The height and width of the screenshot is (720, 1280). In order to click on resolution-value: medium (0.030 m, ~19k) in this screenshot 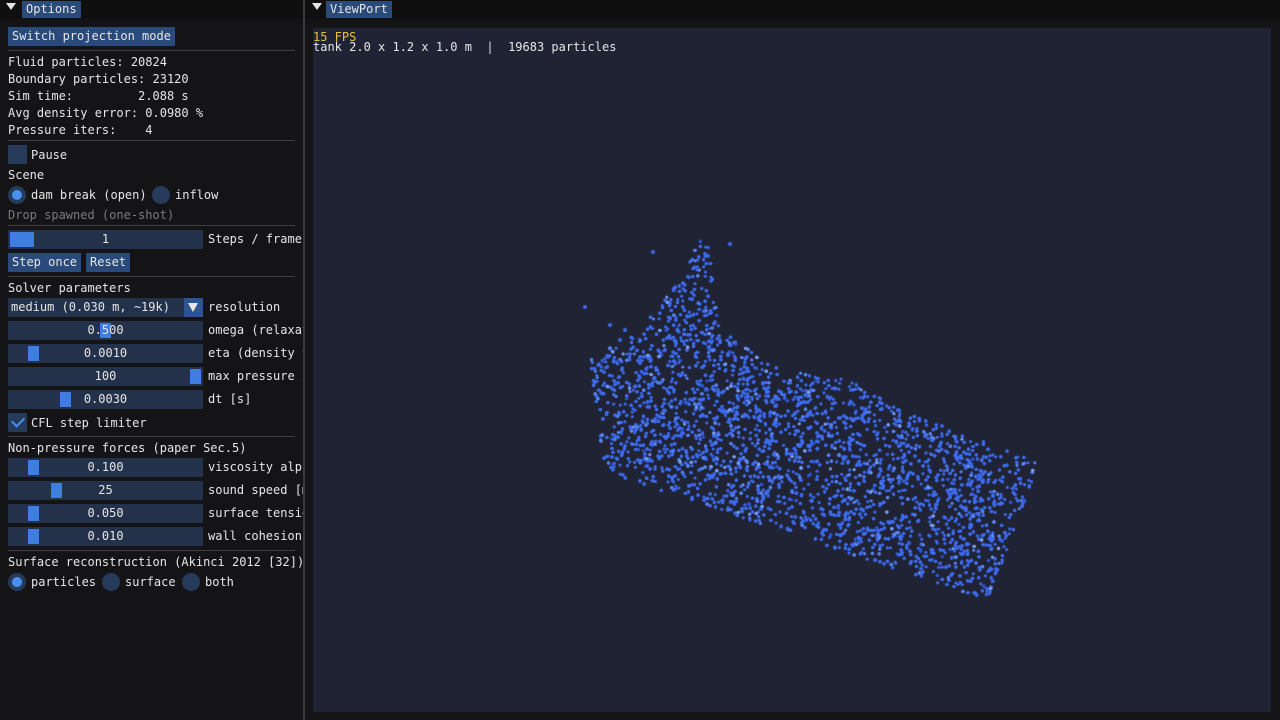, I will do `click(90, 307)`.